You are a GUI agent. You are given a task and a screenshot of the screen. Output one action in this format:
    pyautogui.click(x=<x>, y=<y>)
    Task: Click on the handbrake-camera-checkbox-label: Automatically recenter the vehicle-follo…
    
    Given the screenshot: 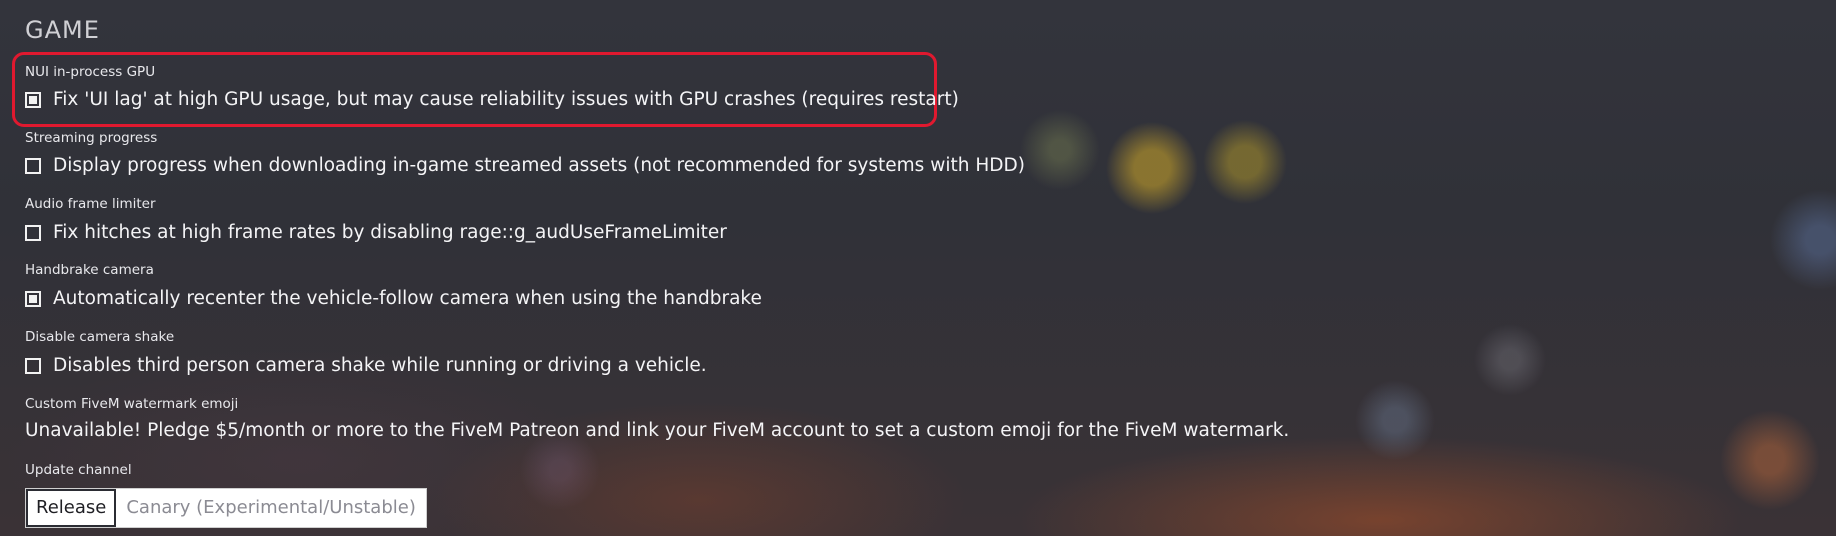 What is the action you would take?
    pyautogui.click(x=407, y=298)
    